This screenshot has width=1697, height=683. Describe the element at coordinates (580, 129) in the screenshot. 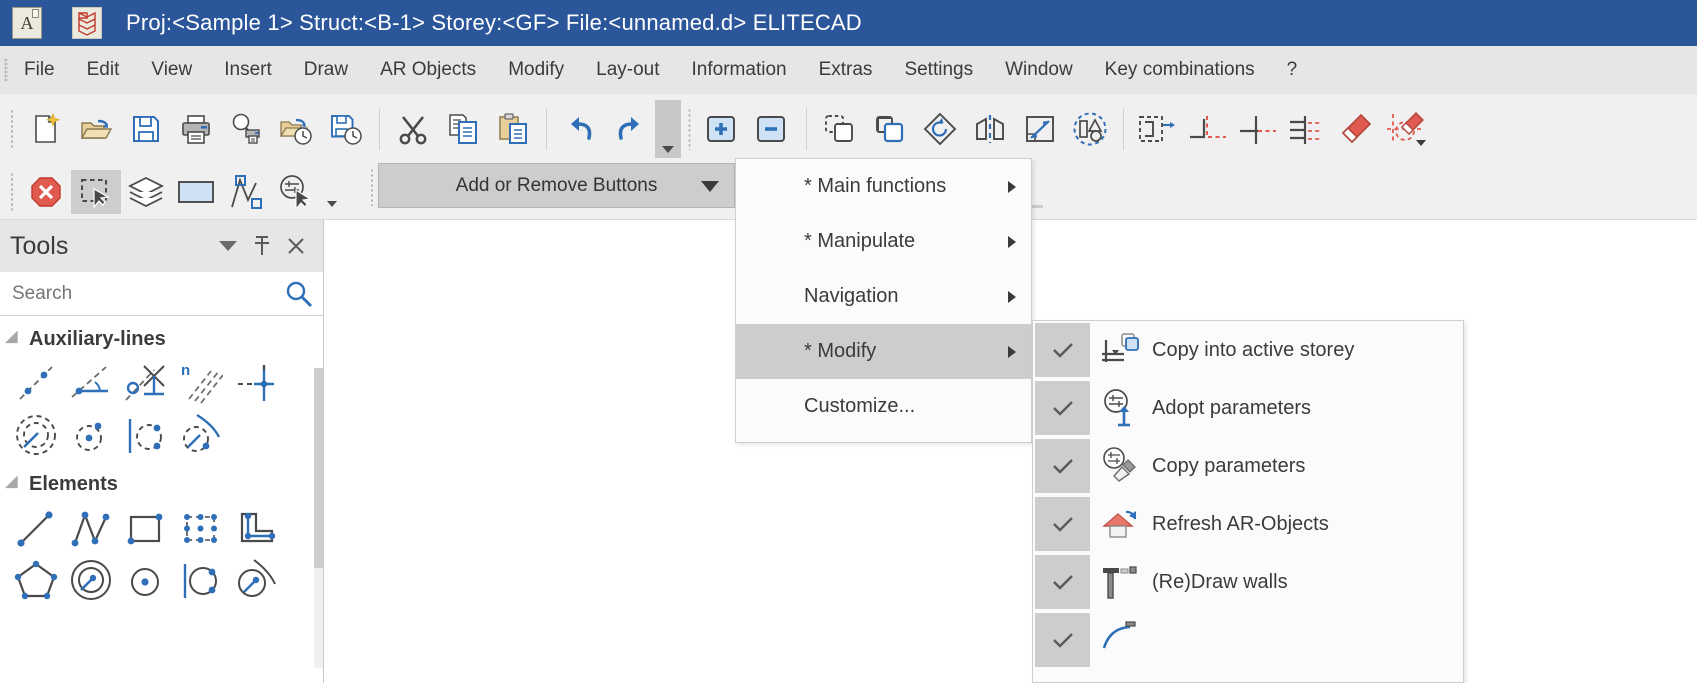

I see `undo-icon` at that location.